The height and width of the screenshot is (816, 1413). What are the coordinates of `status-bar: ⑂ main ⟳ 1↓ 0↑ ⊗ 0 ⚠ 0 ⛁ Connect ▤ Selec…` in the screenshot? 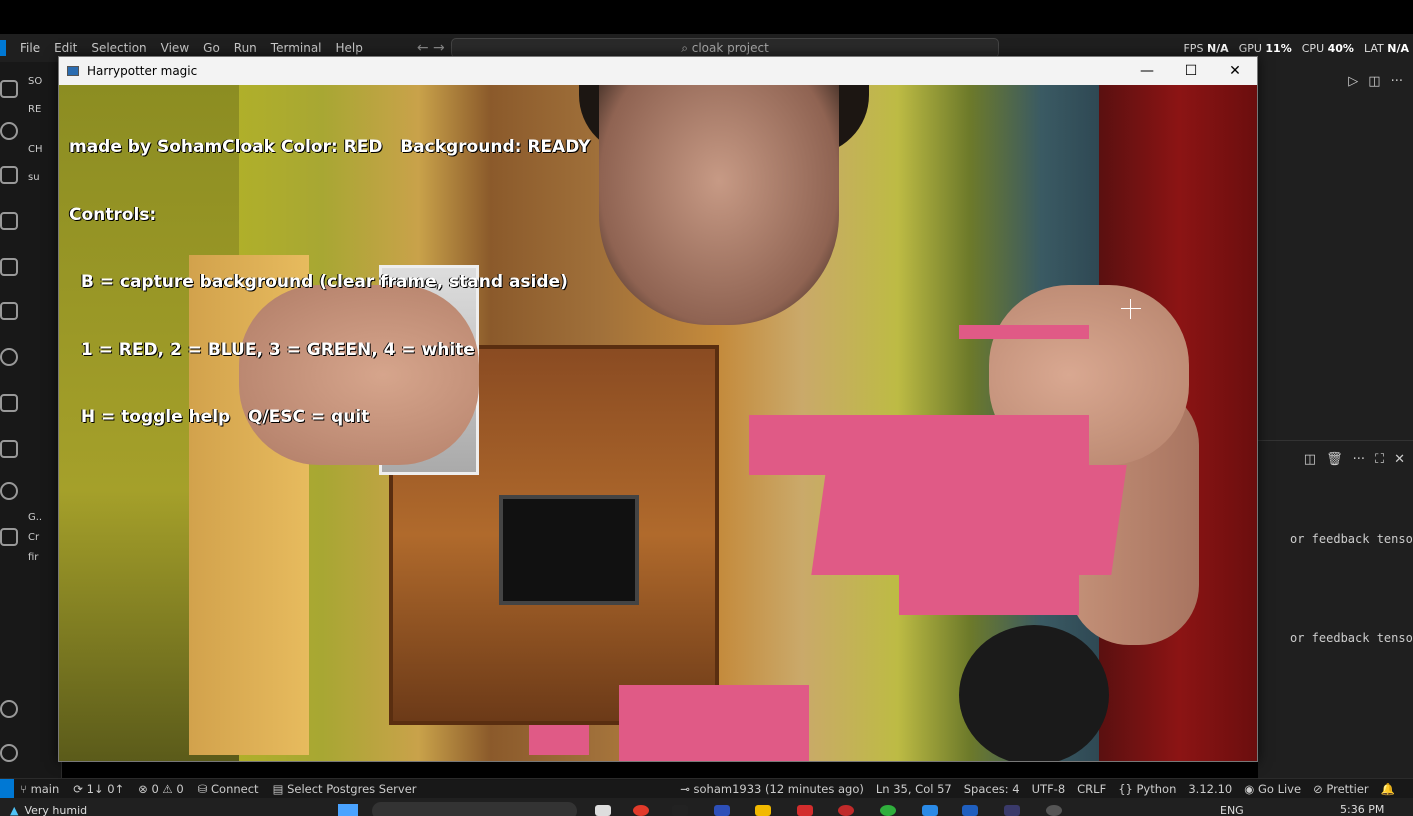 It's located at (706, 788).